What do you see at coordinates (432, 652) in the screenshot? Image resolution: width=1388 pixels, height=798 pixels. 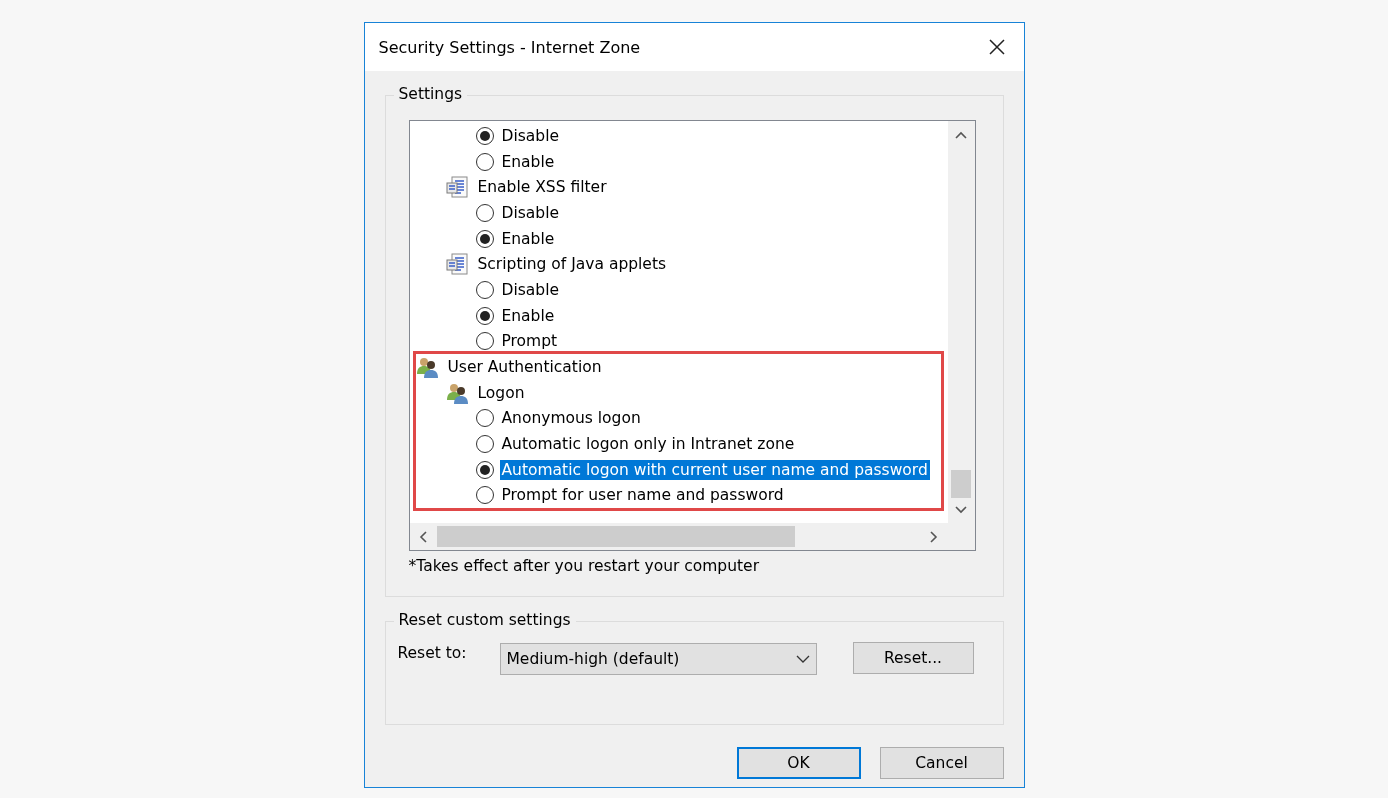 I see `field-label: Reset to:` at bounding box center [432, 652].